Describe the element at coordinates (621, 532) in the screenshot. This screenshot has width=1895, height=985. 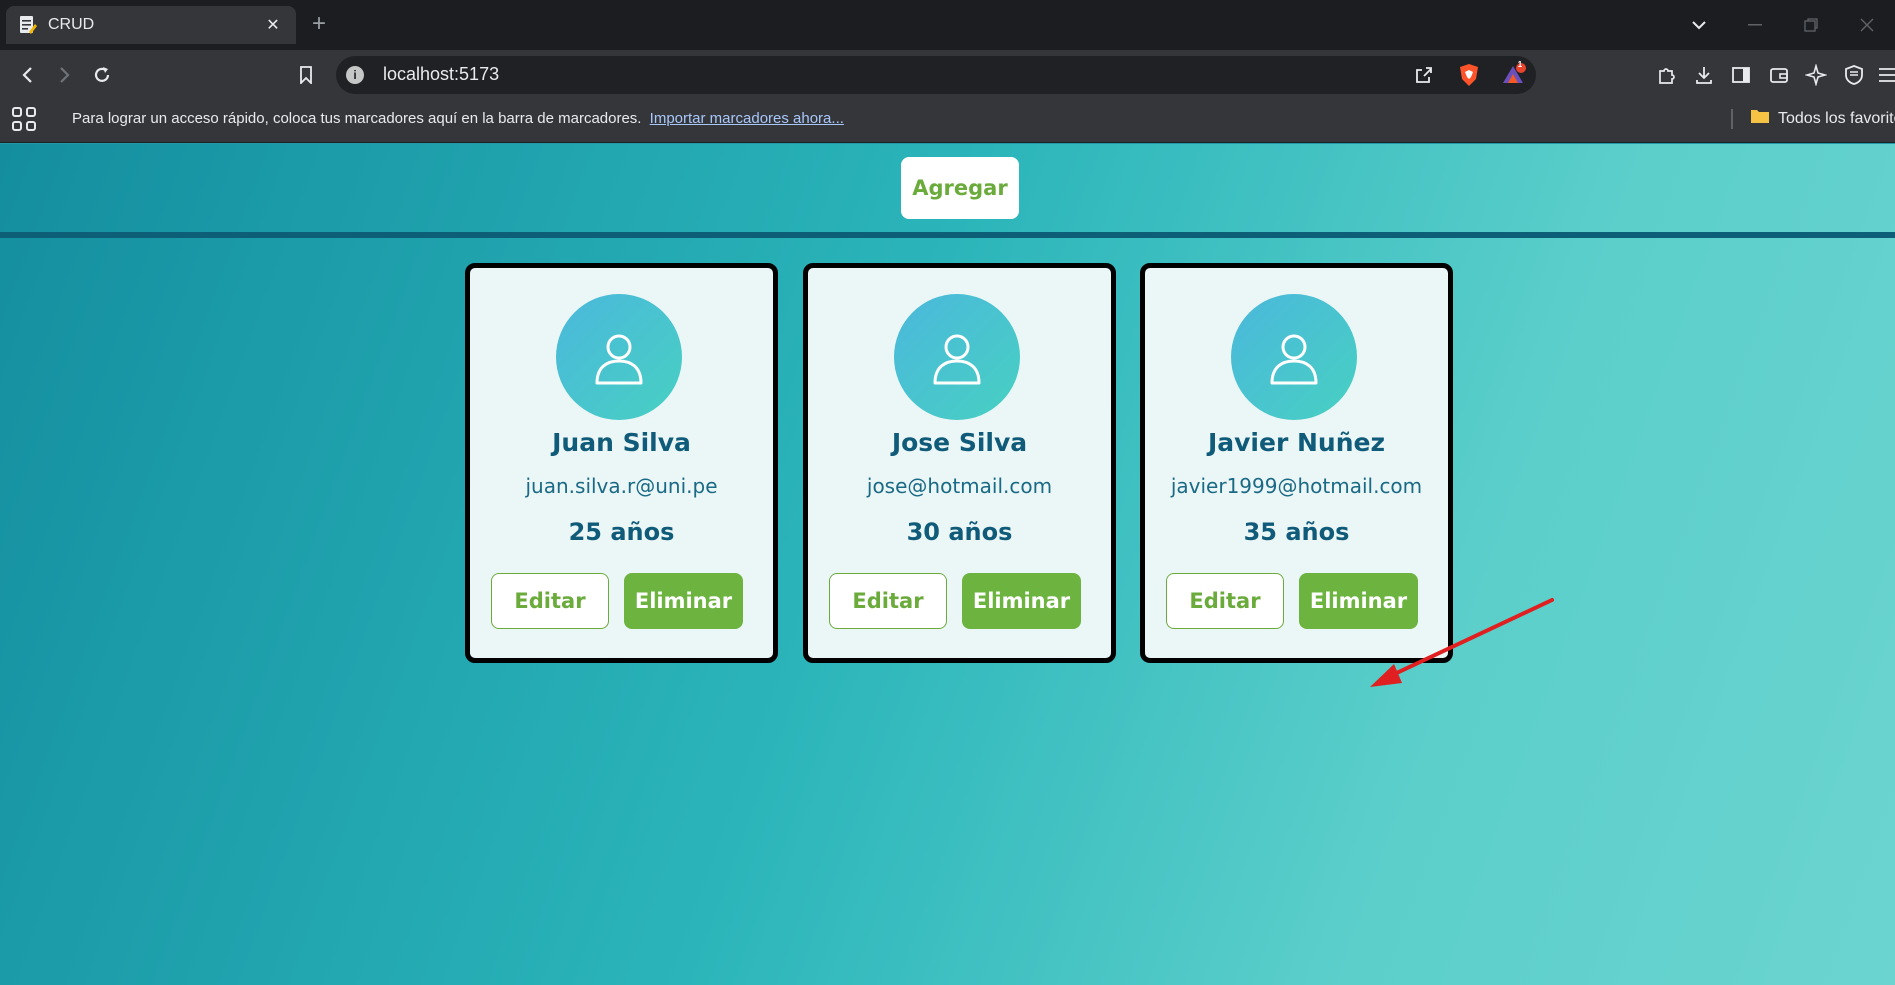
I see `user-age: 25 años` at that location.